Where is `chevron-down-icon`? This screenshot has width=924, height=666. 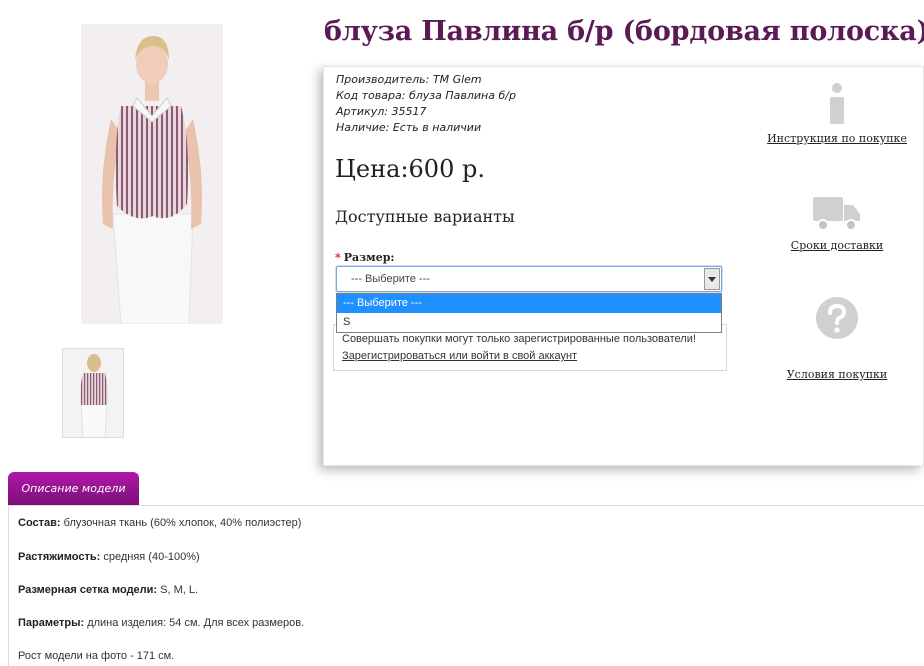 chevron-down-icon is located at coordinates (712, 279).